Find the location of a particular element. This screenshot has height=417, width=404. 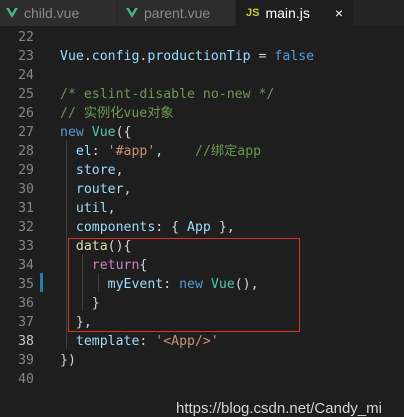

code-token: template is located at coordinates (100, 341).